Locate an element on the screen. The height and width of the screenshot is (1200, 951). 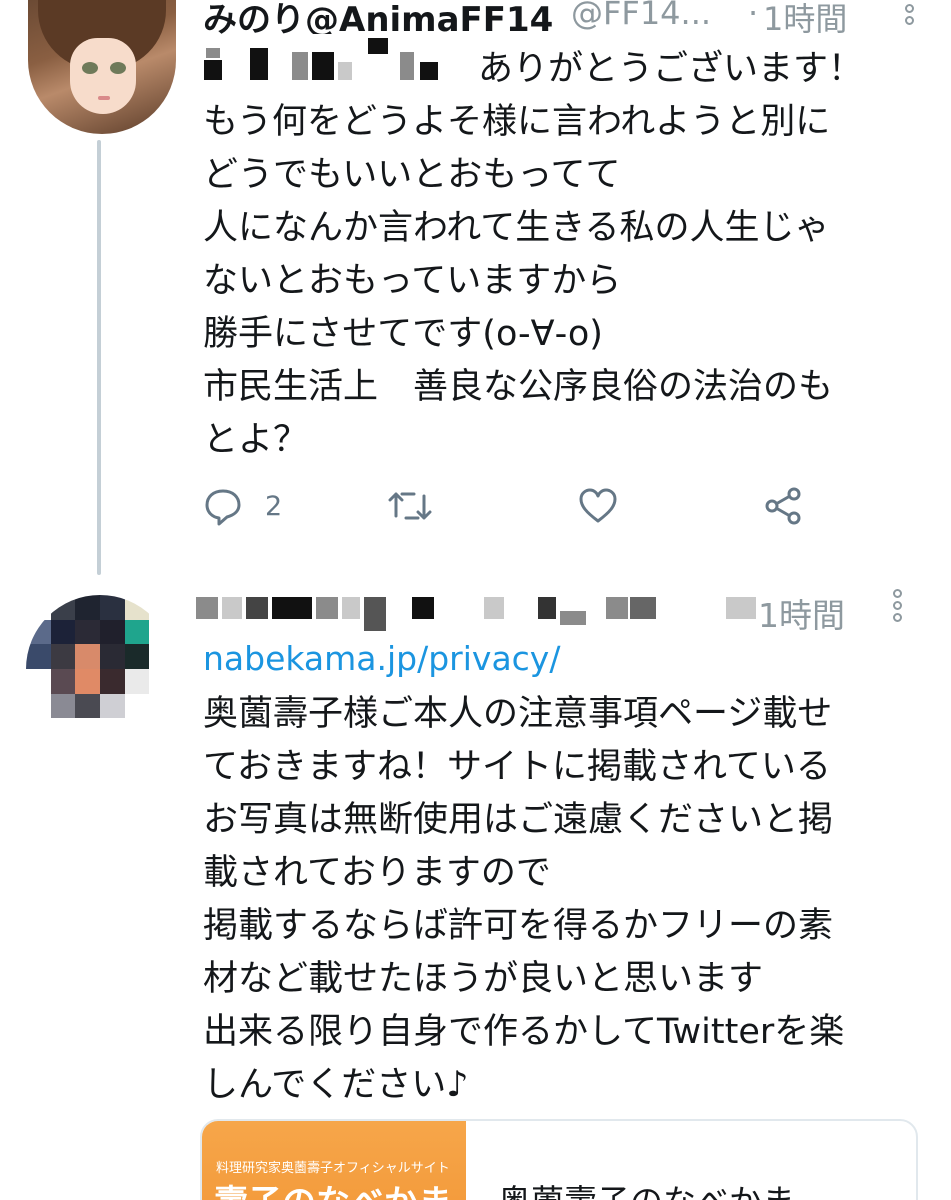
reply-button: 2 is located at coordinates (242, 506).